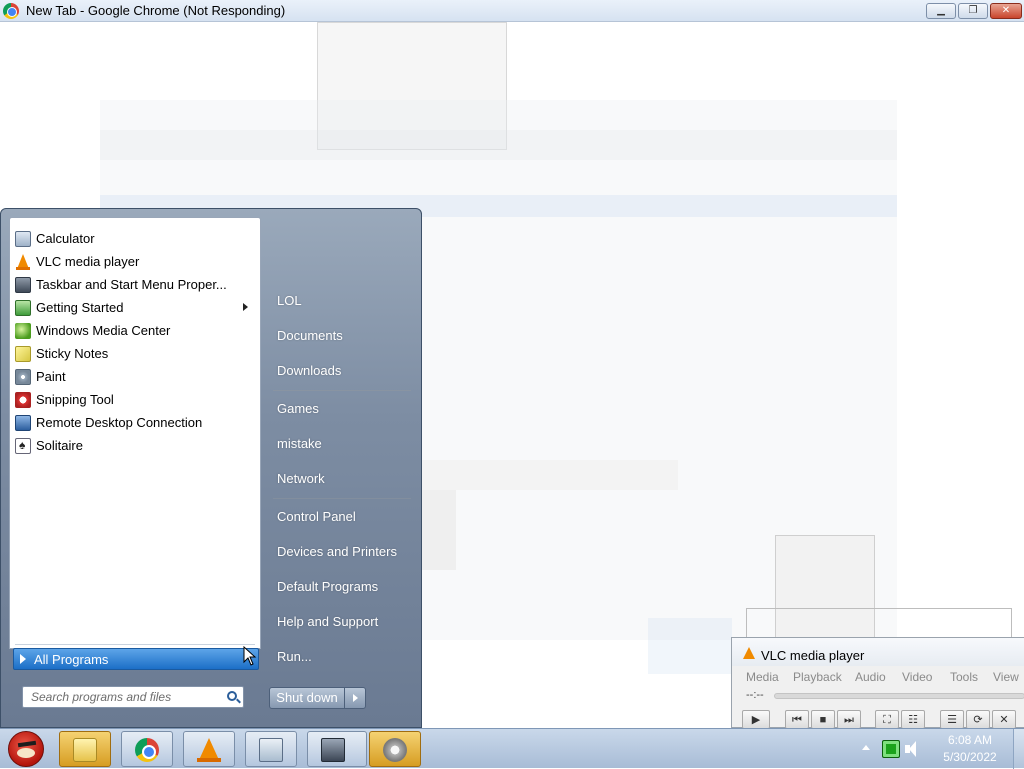 The width and height of the screenshot is (1024, 769). What do you see at coordinates (23, 331) in the screenshot?
I see `windows-media-center-icon` at bounding box center [23, 331].